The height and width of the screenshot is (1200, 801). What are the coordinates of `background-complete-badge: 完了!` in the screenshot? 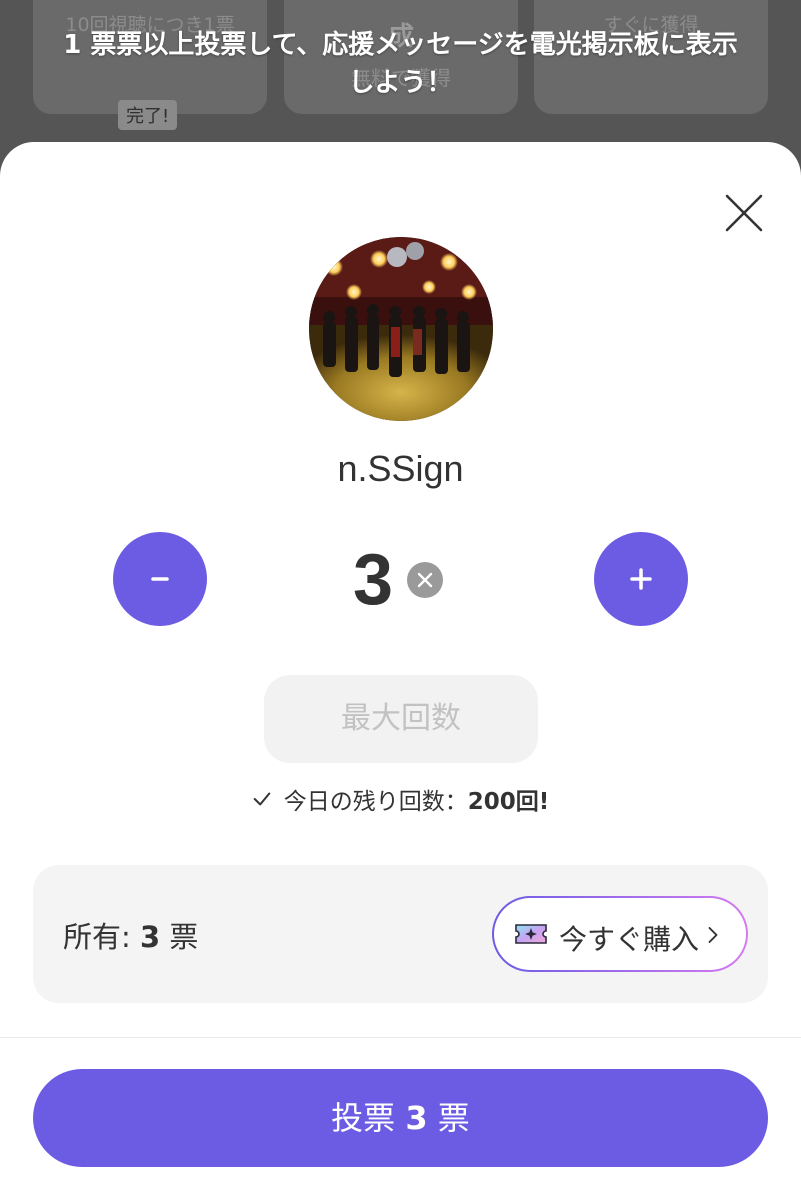 It's located at (148, 115).